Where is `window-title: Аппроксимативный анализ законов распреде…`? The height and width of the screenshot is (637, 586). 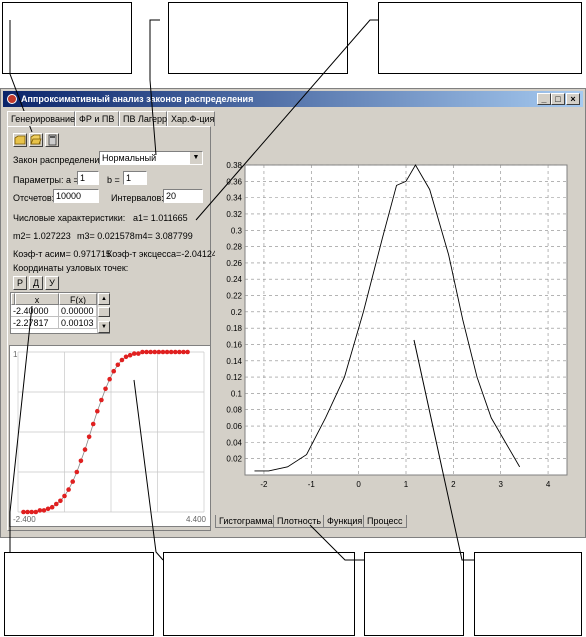 window-title: Аппроксимативный анализ законов распреде… is located at coordinates (137, 99).